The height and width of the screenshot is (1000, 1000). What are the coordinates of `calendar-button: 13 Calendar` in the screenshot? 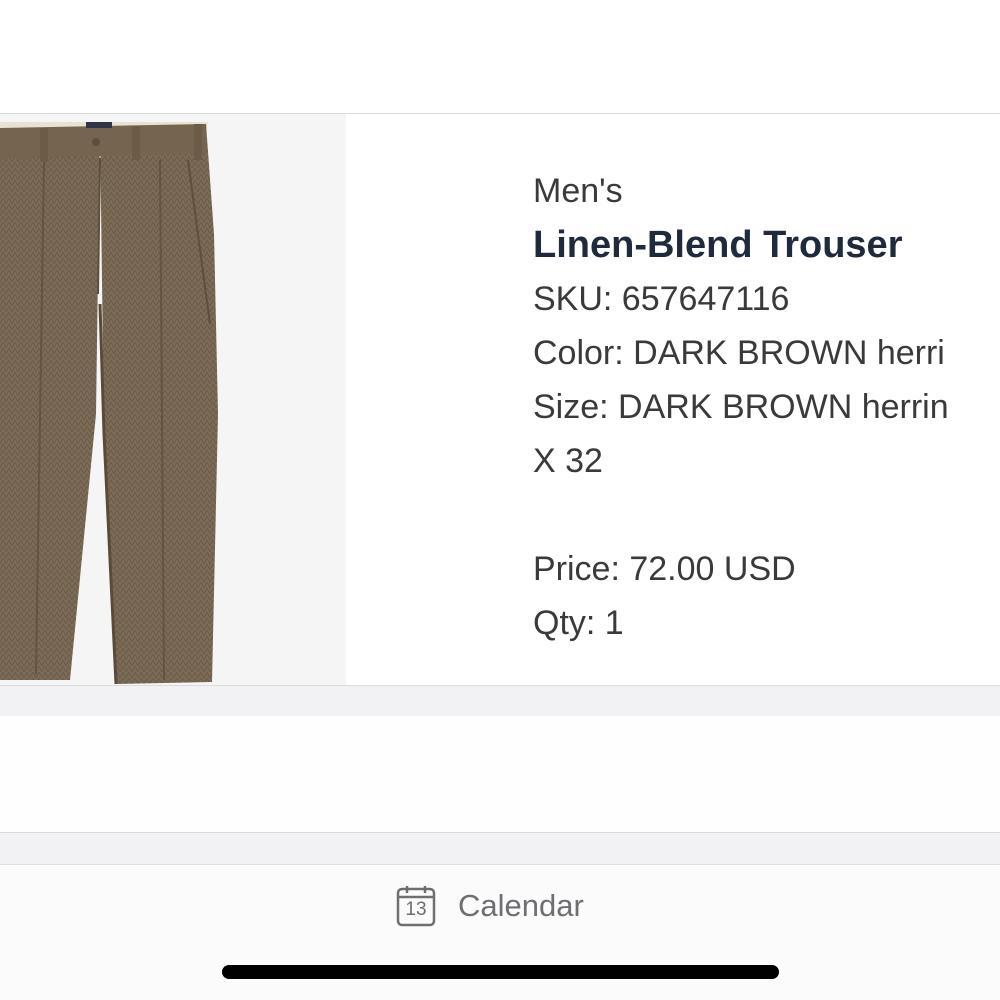 It's located at (490, 906).